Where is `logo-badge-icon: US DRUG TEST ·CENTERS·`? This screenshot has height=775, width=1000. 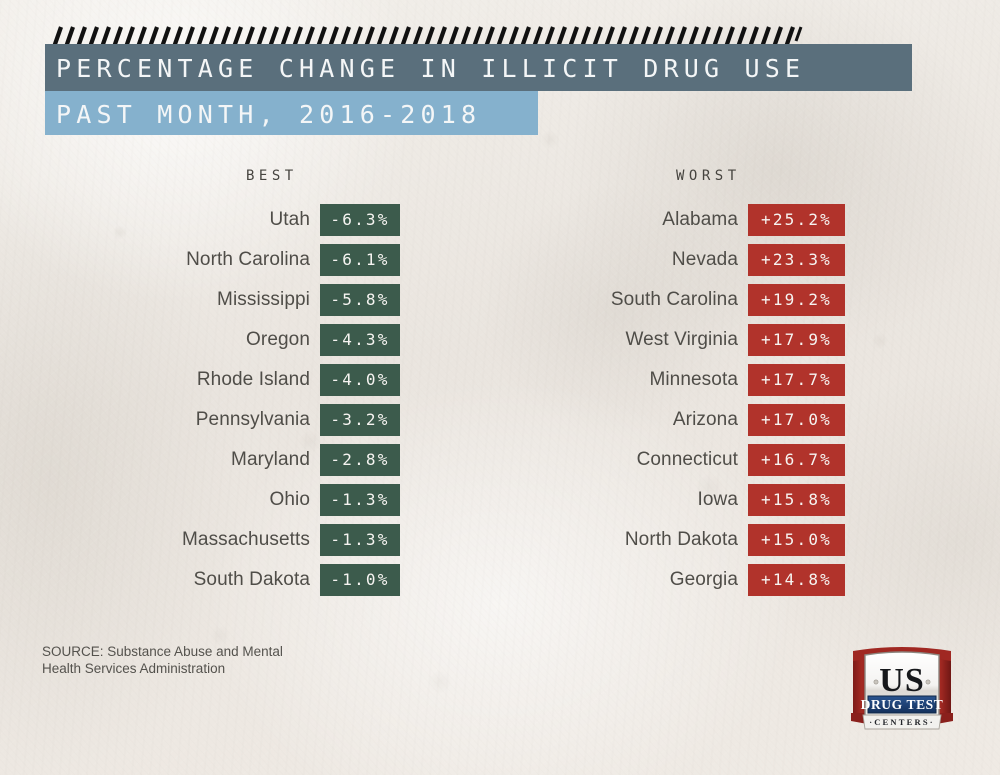 logo-badge-icon: US DRUG TEST ·CENTERS· is located at coordinates (902, 688).